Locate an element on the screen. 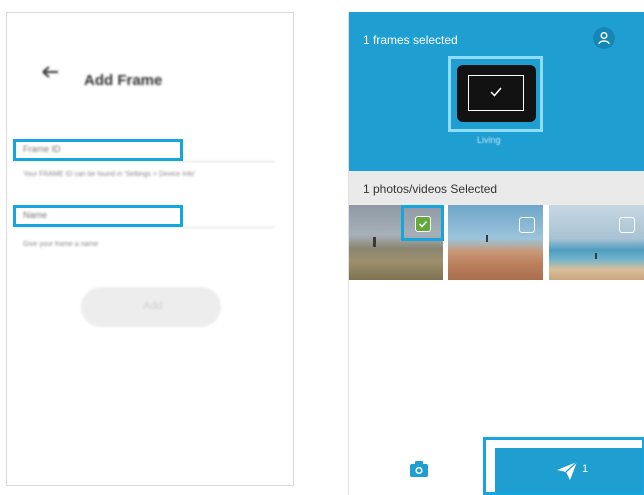  add-button-label: Add is located at coordinates (153, 306).